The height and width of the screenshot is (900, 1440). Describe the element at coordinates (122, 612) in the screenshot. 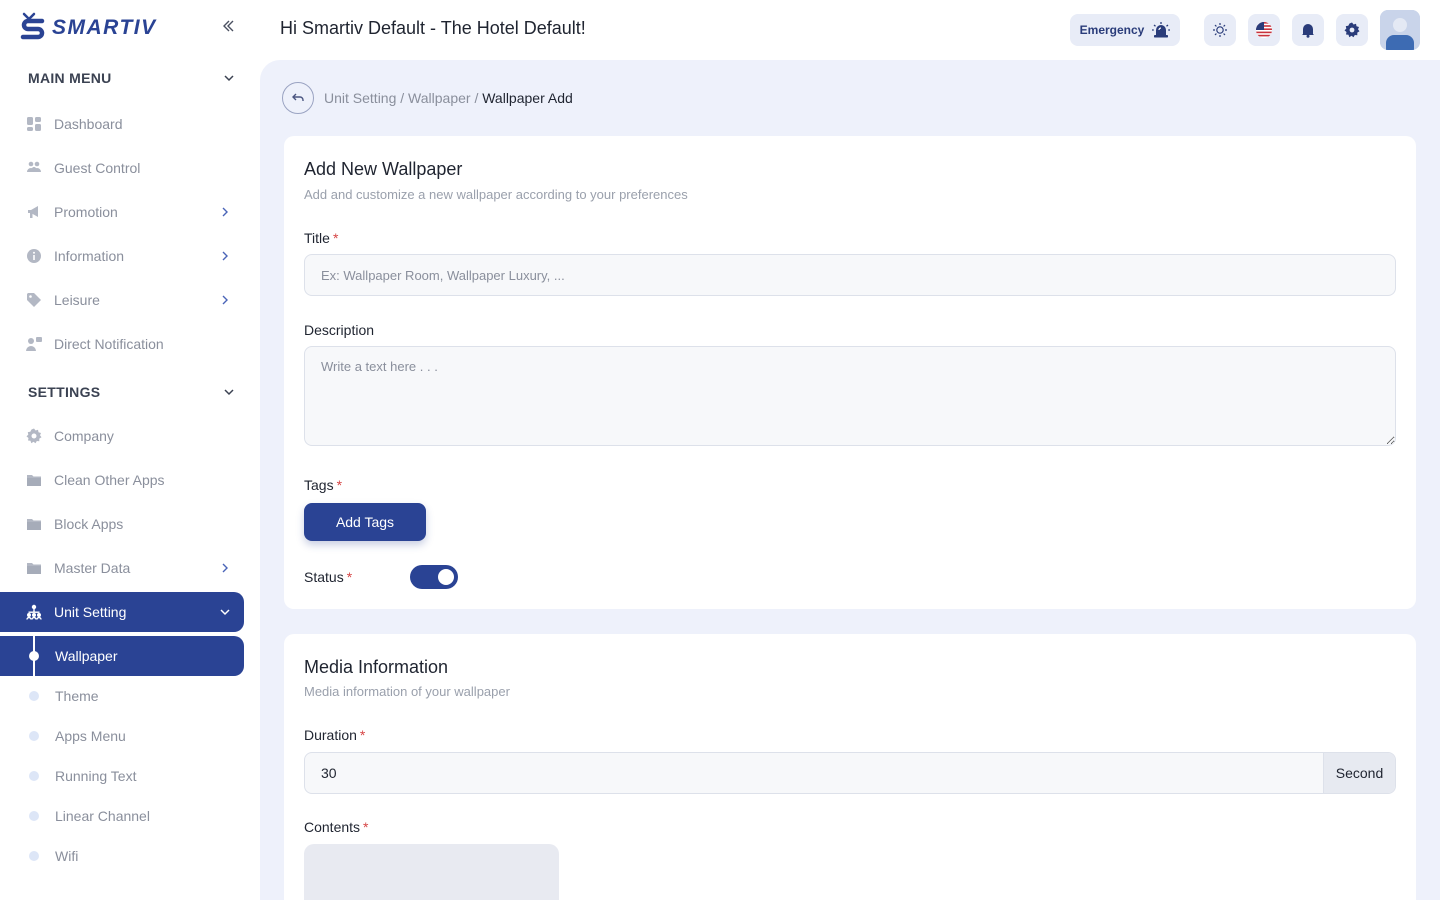

I see `sidebar-item-unit-setting: Unit Setting` at that location.